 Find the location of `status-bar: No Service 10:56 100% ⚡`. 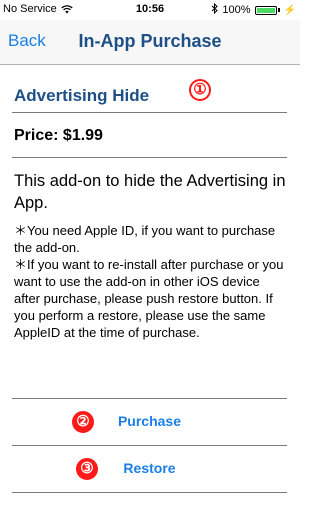

status-bar: No Service 10:56 100% ⚡ is located at coordinates (150, 10).